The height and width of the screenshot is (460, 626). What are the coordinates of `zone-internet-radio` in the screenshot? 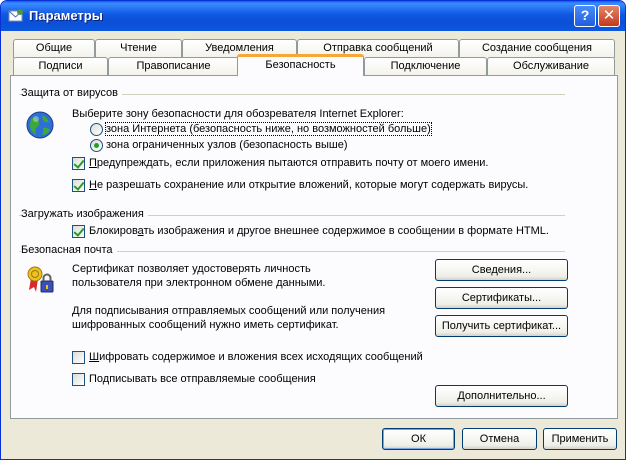 It's located at (96, 129).